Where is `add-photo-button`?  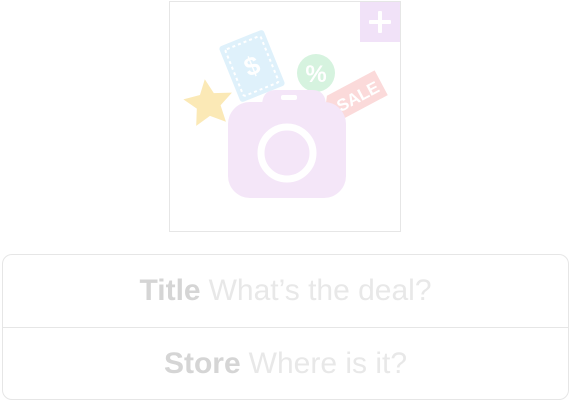
add-photo-button is located at coordinates (380, 22).